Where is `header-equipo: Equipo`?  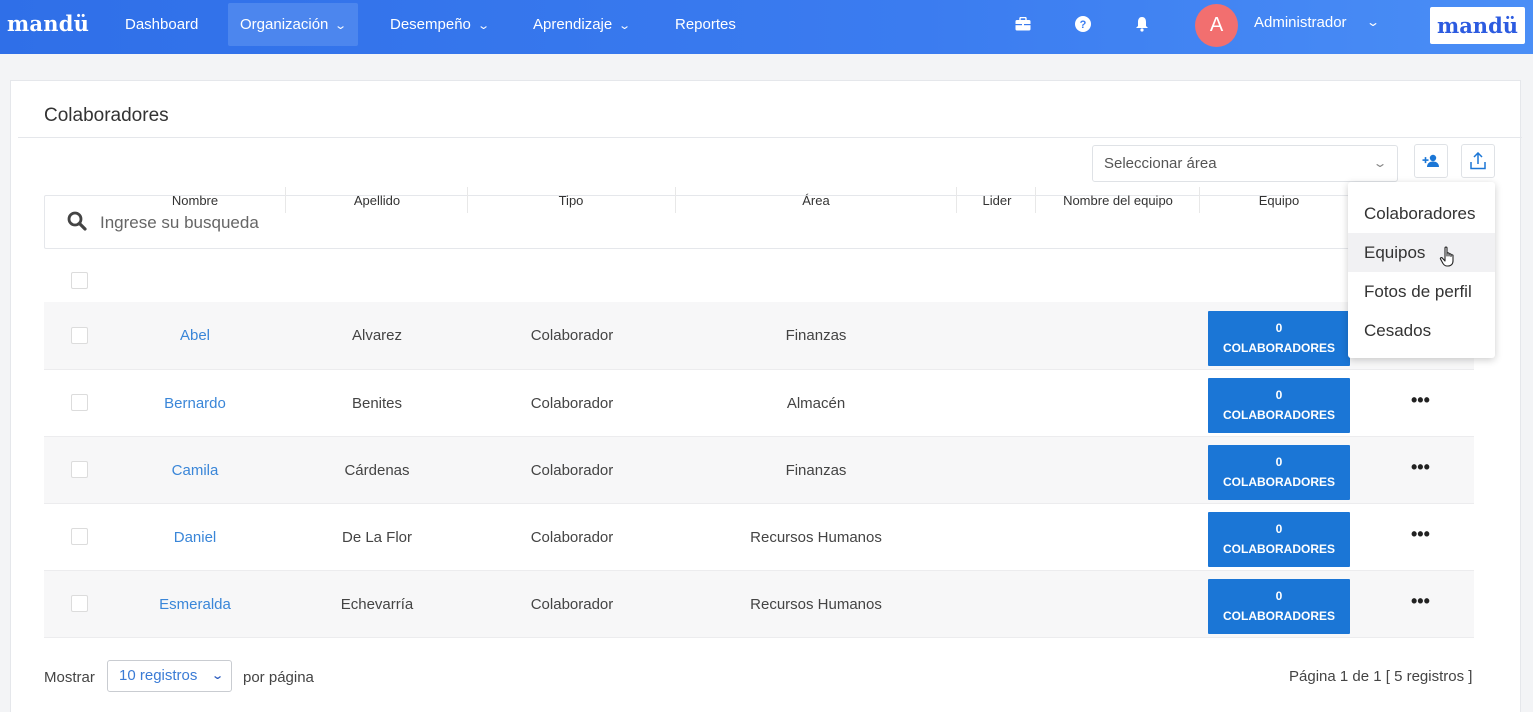
header-equipo: Equipo is located at coordinates (1279, 200).